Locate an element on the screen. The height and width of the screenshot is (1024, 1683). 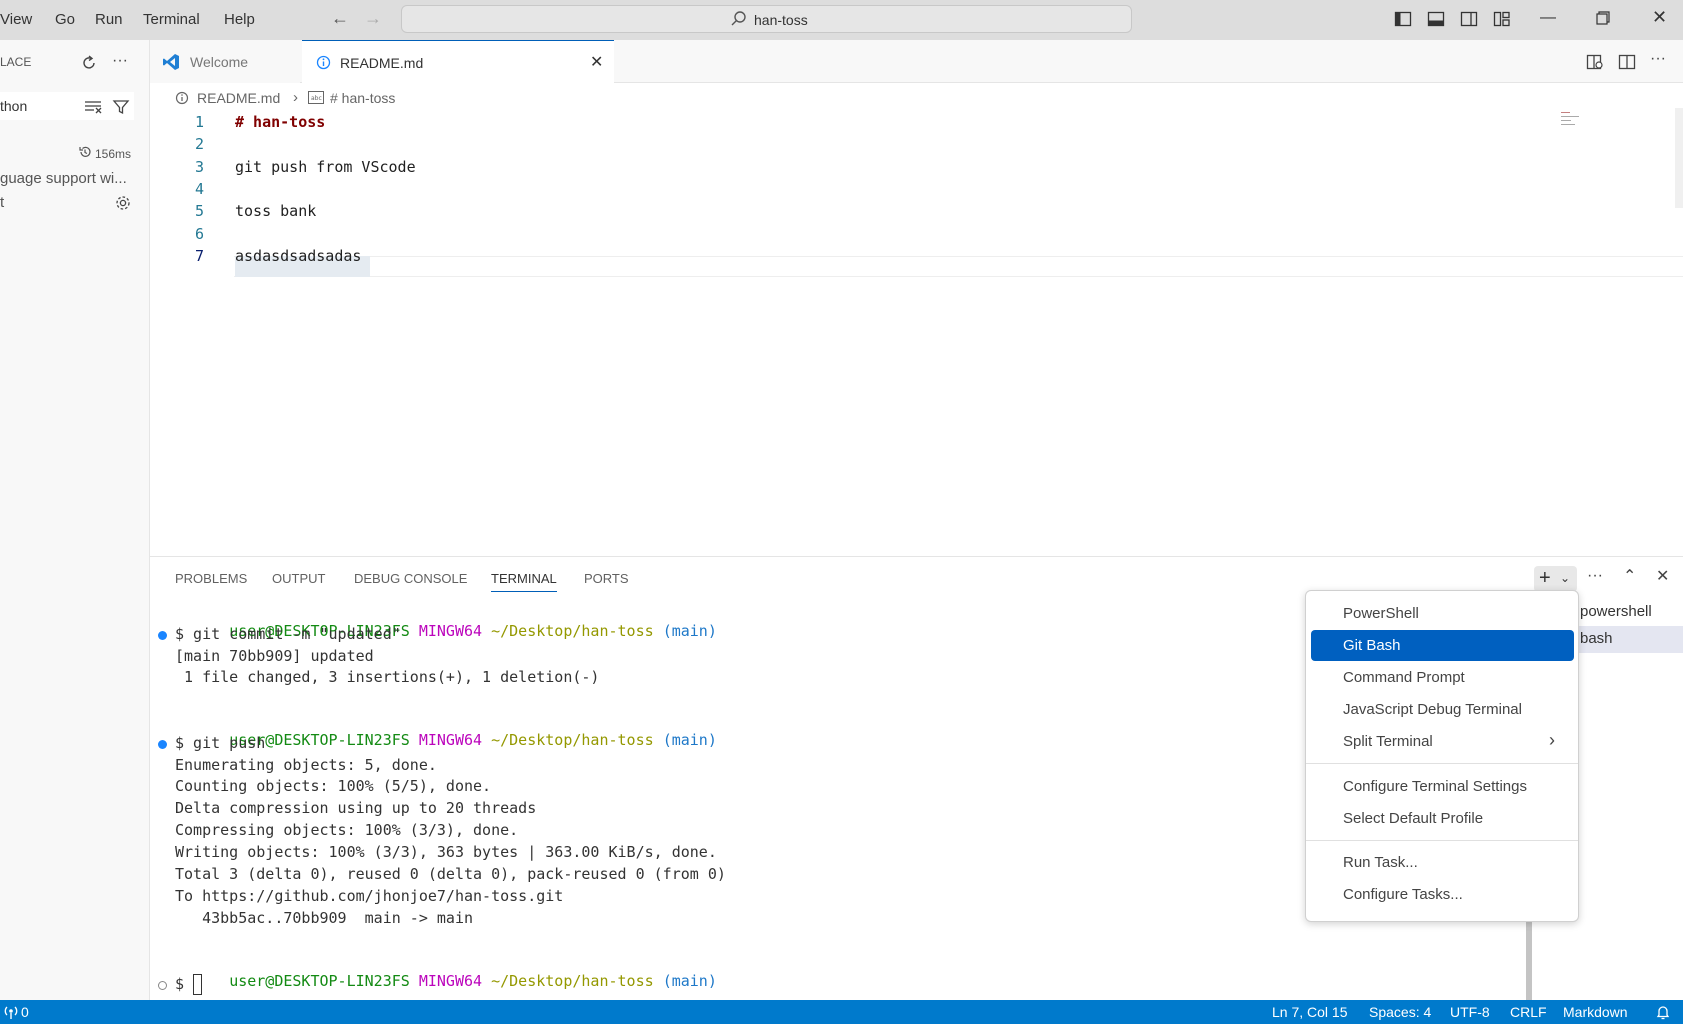
minimap is located at coordinates (1571, 118).